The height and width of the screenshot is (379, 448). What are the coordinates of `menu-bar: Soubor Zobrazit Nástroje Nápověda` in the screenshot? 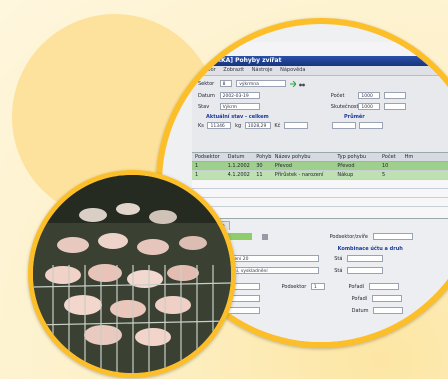 It's located at (320, 71).